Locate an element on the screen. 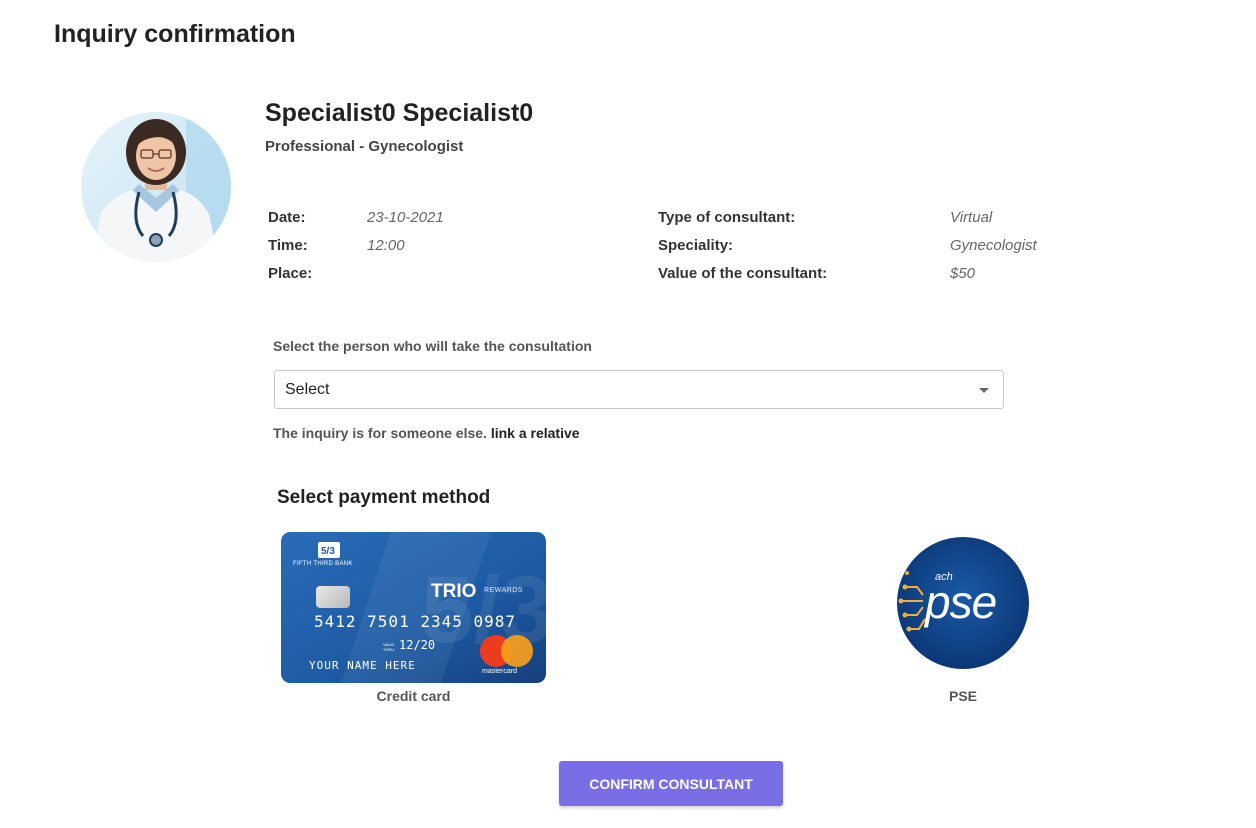 This screenshot has height=828, width=1256. payment-method-title: Select payment method is located at coordinates (384, 497).